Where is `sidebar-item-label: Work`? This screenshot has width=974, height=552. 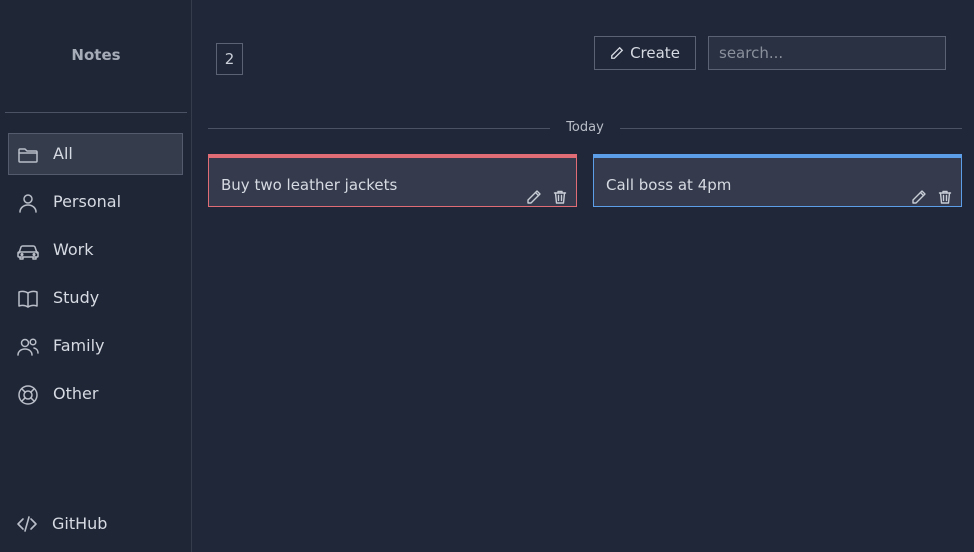
sidebar-item-label: Work is located at coordinates (73, 249).